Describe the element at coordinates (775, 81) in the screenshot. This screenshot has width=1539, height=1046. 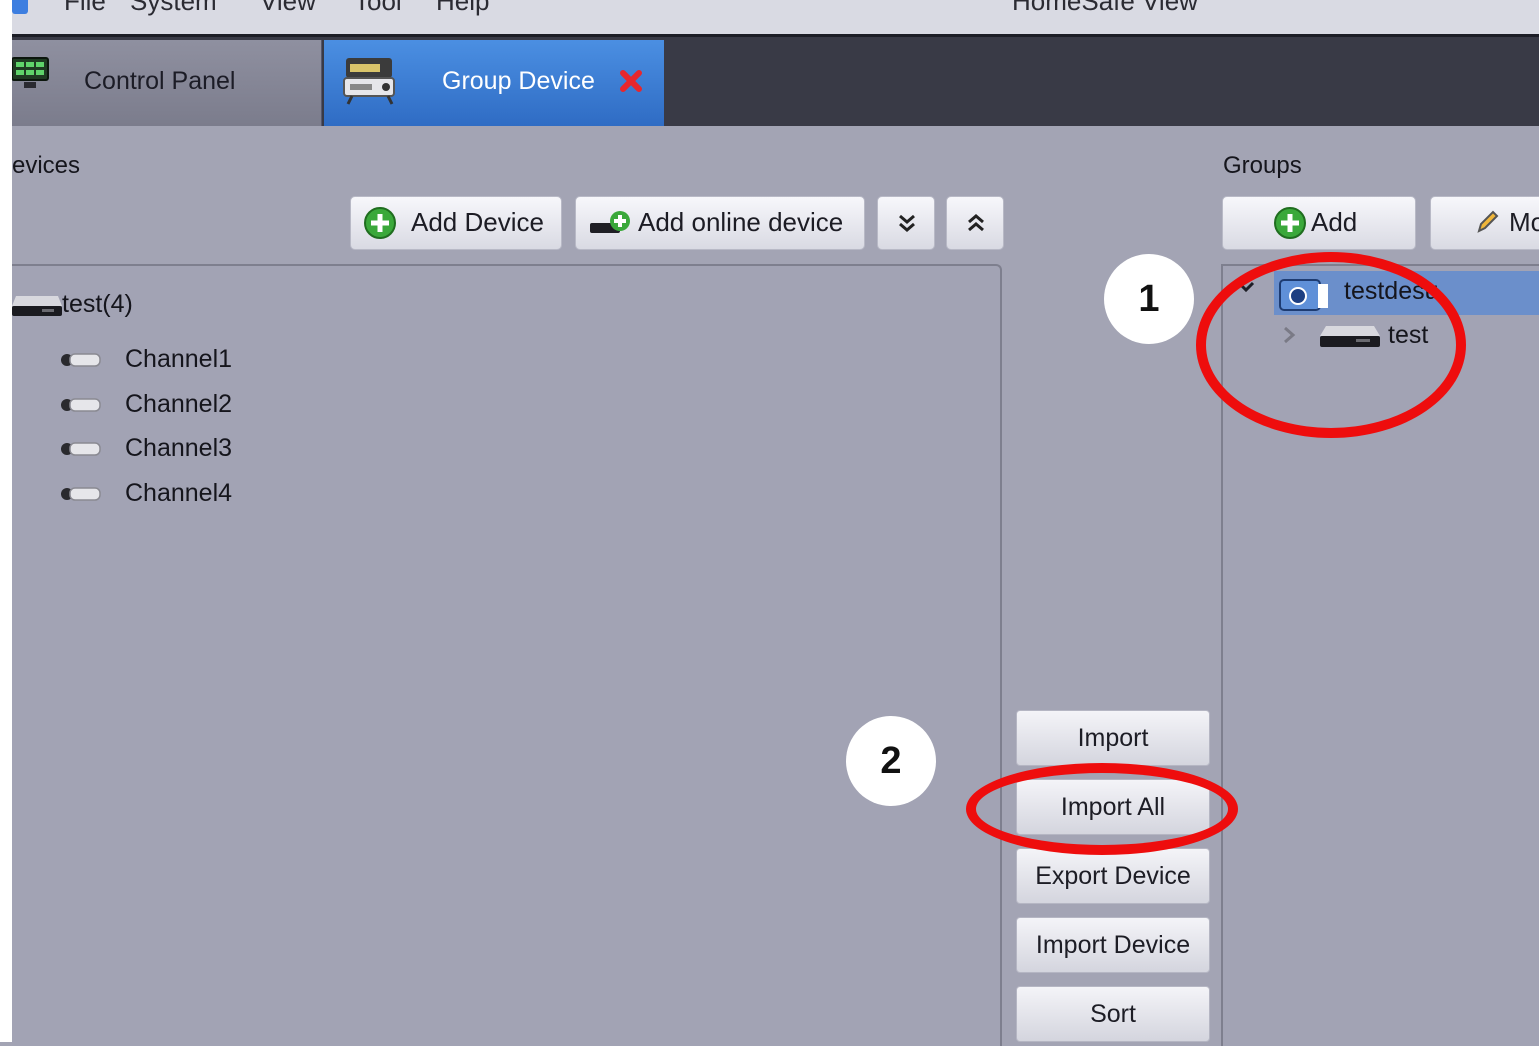
I see `tab-bar: Control Panel Group Device` at that location.